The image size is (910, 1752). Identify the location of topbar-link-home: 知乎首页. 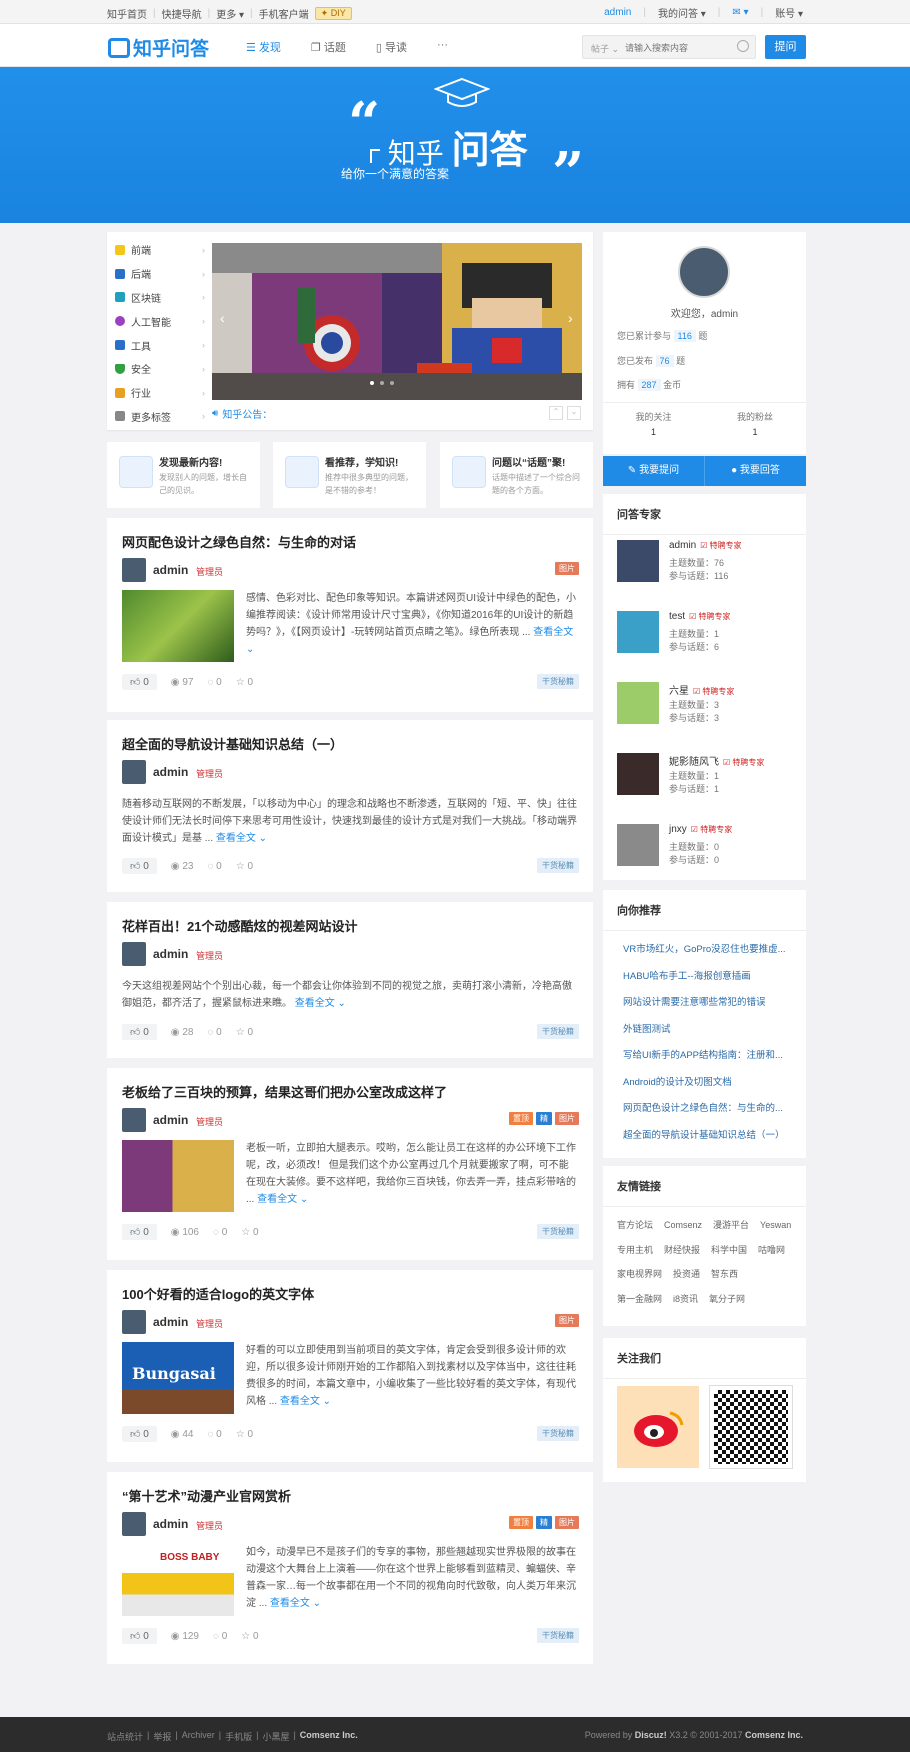
(127, 13).